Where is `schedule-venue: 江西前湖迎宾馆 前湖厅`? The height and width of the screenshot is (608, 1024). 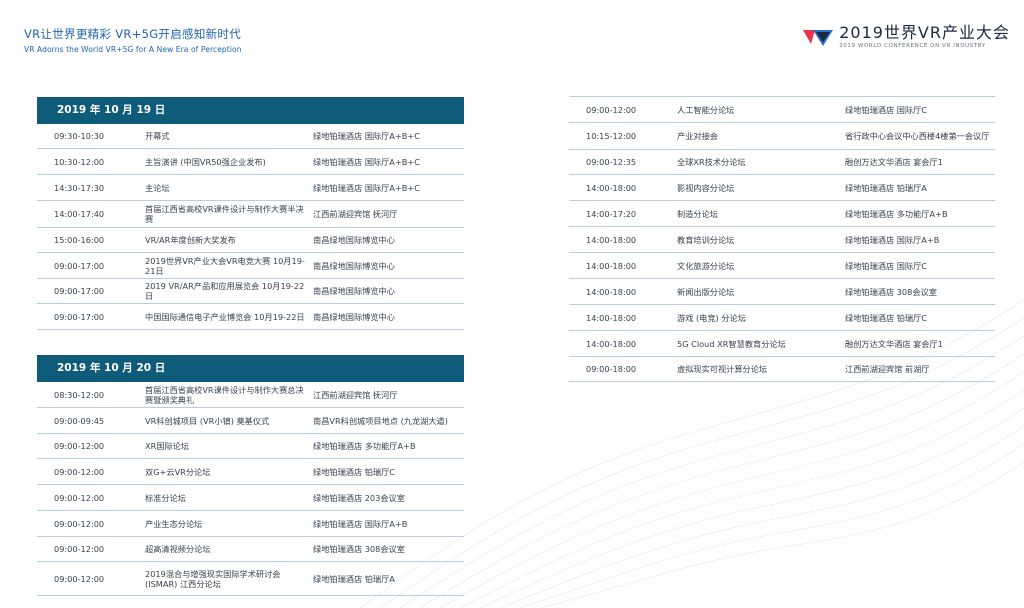 schedule-venue: 江西前湖迎宾馆 前湖厅 is located at coordinates (887, 369).